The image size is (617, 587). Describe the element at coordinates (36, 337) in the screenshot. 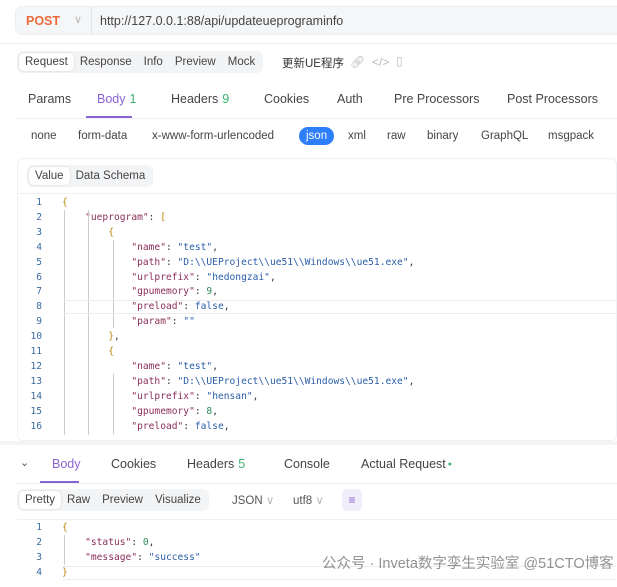

I see `line-number: 10` at that location.